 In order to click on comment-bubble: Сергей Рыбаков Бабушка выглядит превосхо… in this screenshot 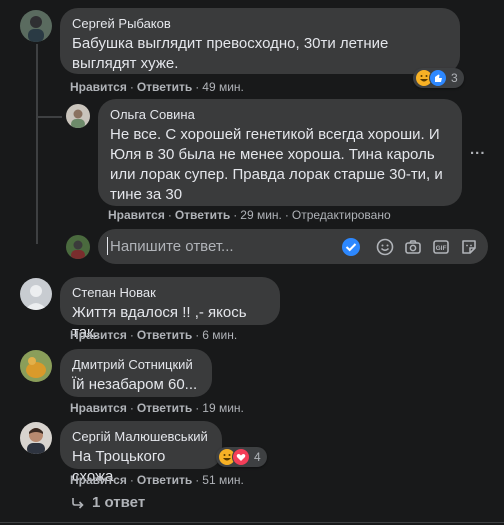, I will do `click(260, 41)`.